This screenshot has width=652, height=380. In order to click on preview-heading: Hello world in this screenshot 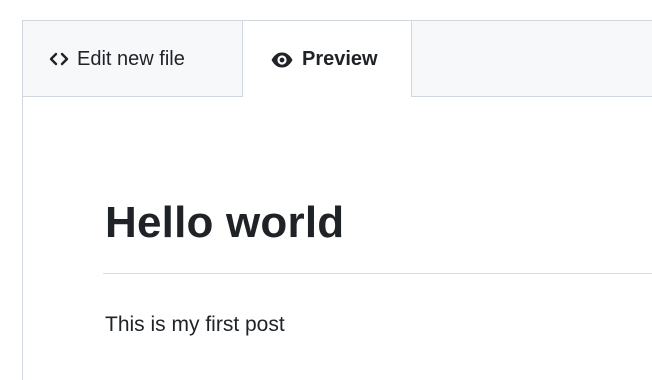, I will do `click(225, 222)`.